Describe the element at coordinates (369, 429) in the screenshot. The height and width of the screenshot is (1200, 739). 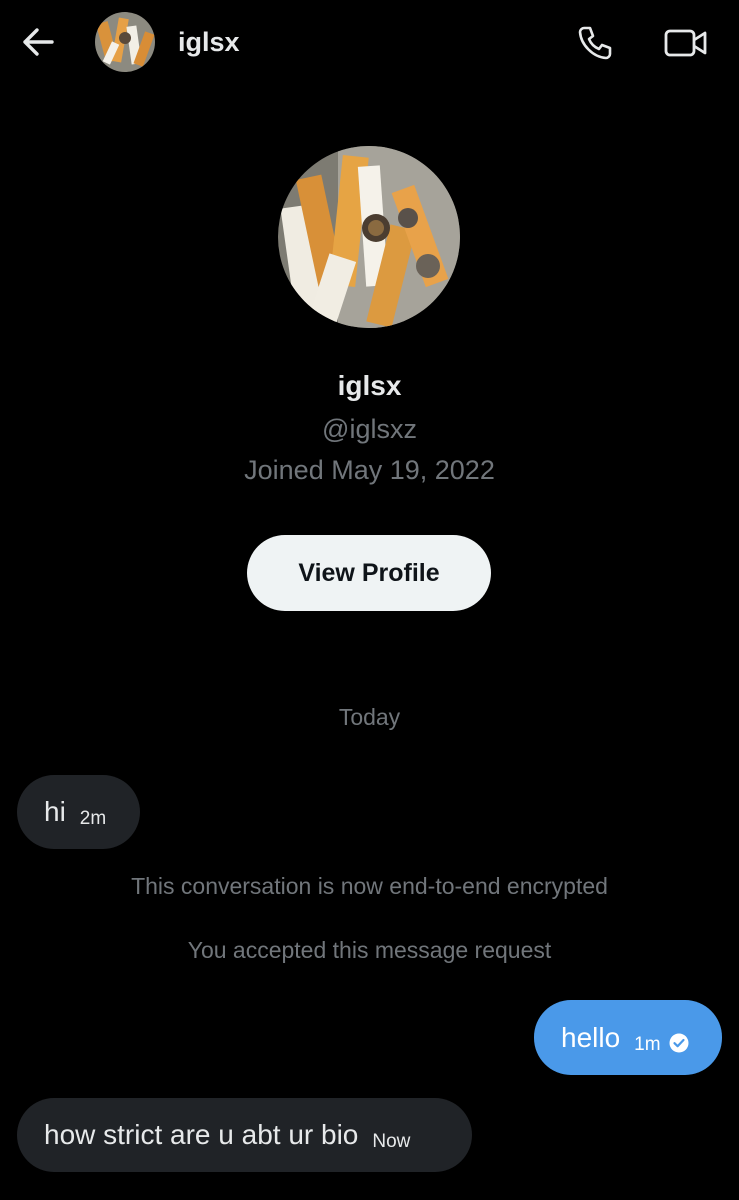
I see `profile-handle: @iglsxz` at that location.